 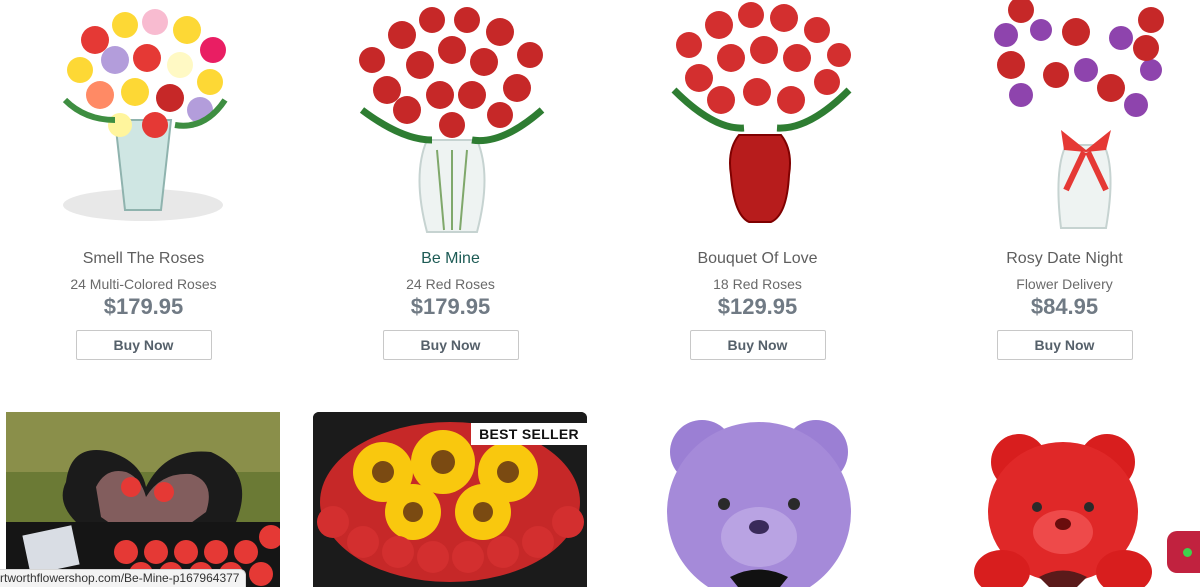 I want to click on product-name: Bouquet Of Love, so click(x=757, y=259).